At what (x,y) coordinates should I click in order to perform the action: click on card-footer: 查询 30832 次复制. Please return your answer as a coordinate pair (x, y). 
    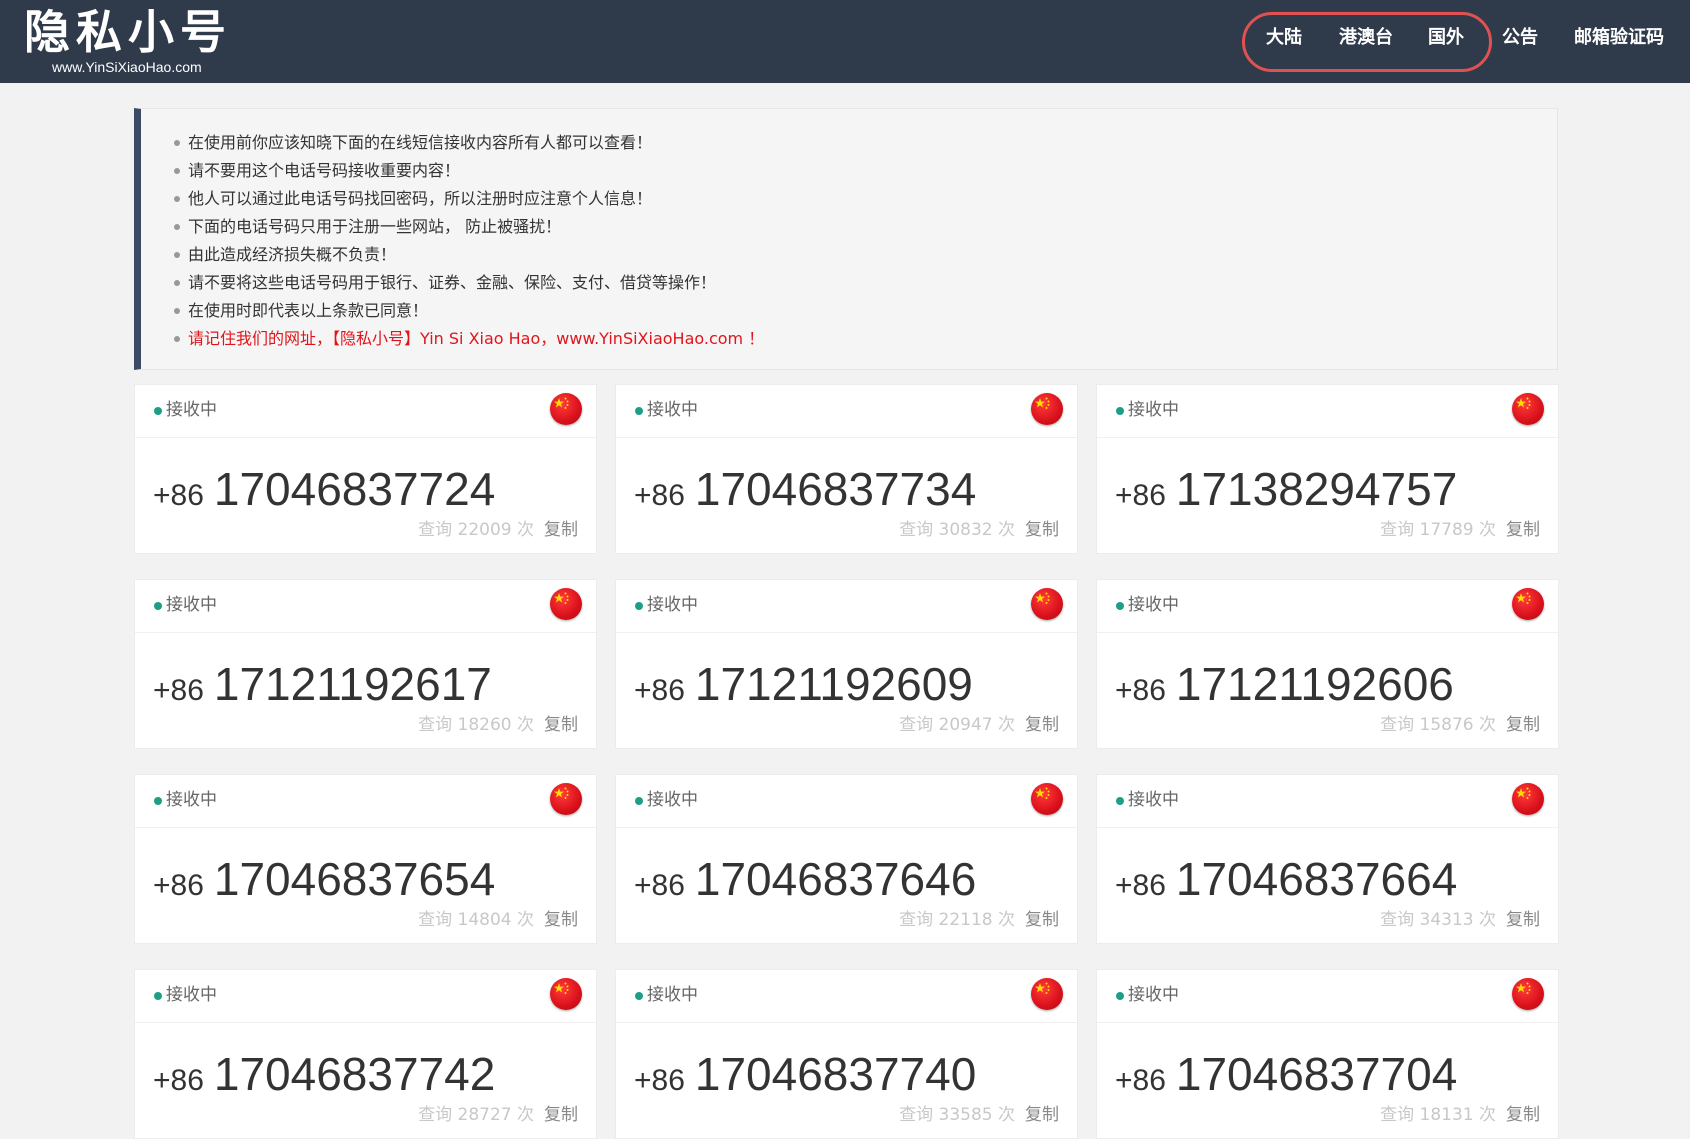
    Looking at the image, I should click on (979, 527).